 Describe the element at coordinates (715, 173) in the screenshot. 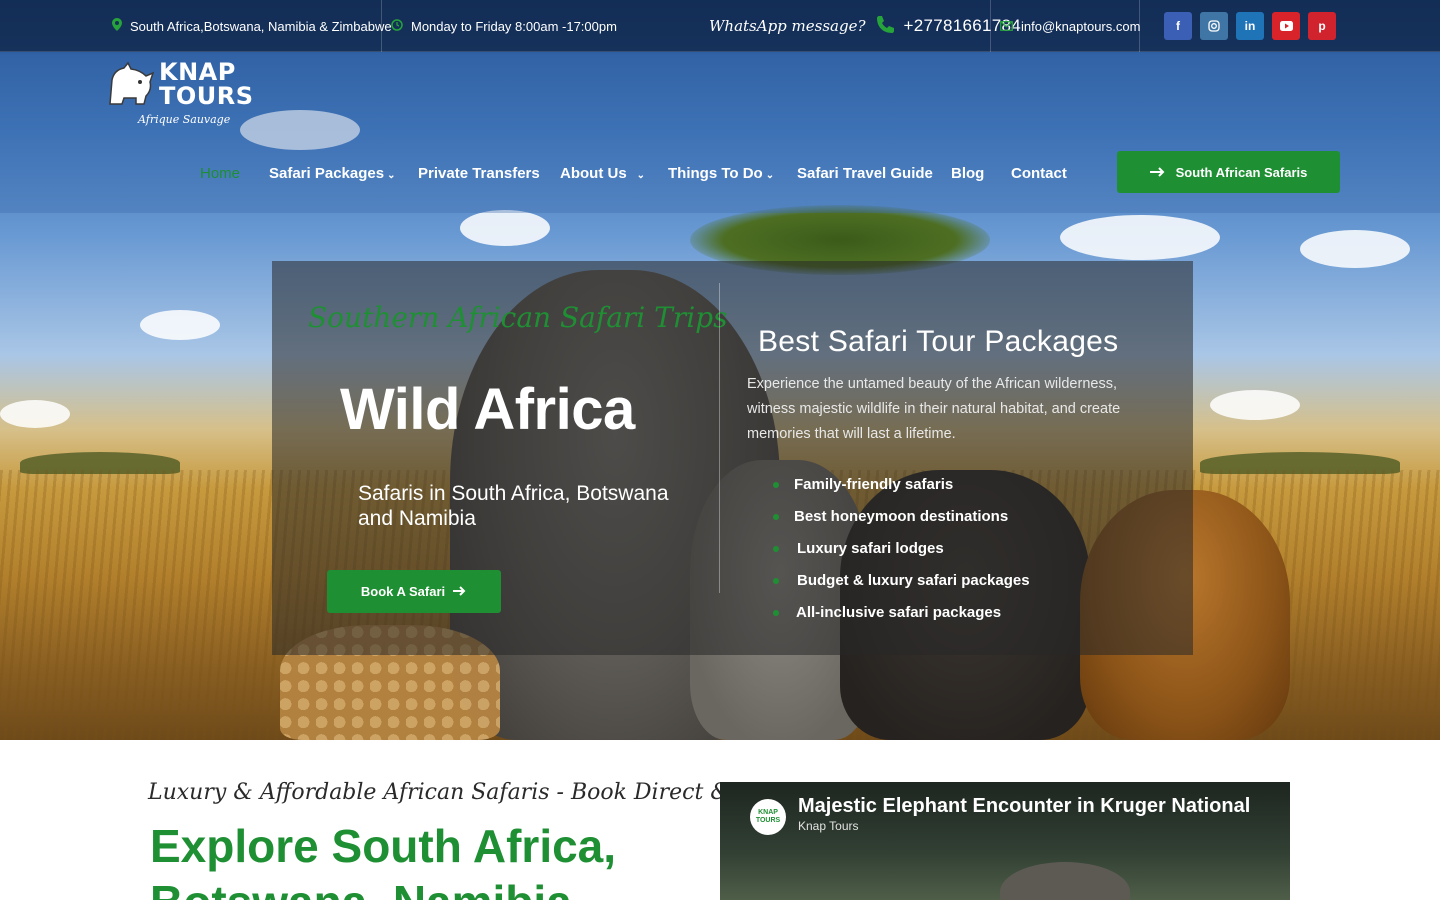

I see `nav-things-to-do-label: Things To Do` at that location.